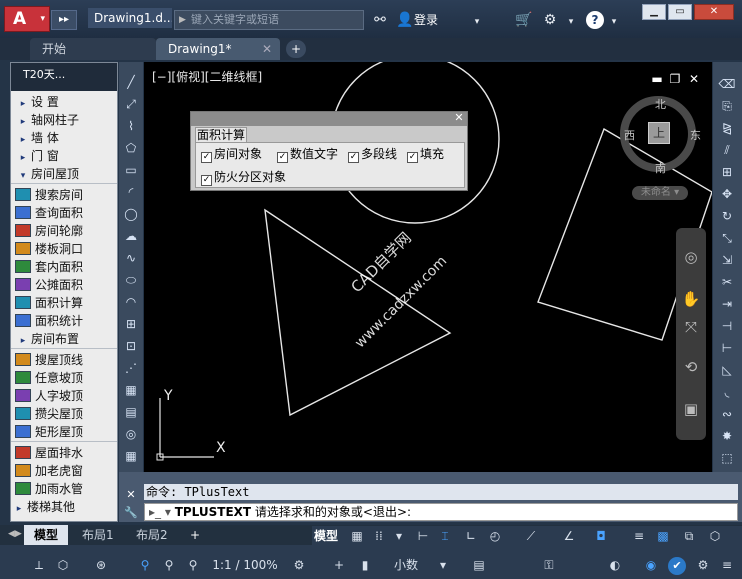 The width and height of the screenshot is (742, 579). Describe the element at coordinates (169, 565) in the screenshot. I see `auto-scale-icon: ⚲` at that location.